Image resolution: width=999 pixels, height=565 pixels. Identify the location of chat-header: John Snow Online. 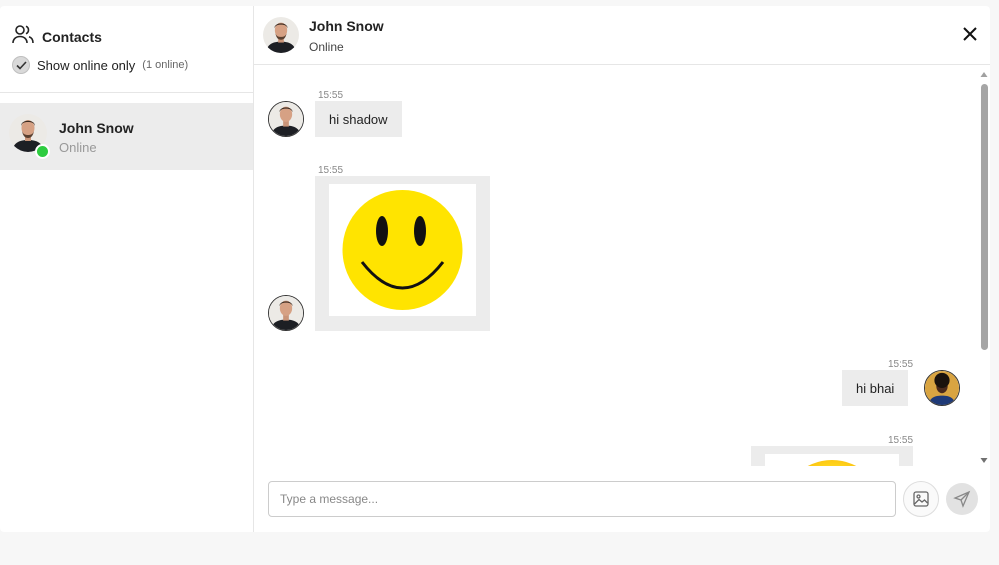
(622, 35).